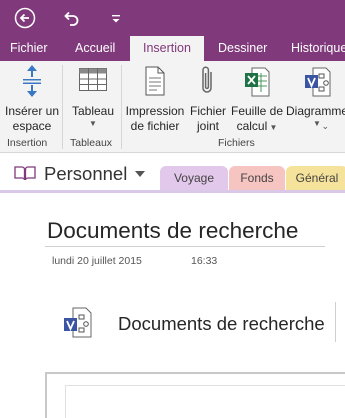  What do you see at coordinates (95, 48) in the screenshot?
I see `tab-accueil: Accueil` at bounding box center [95, 48].